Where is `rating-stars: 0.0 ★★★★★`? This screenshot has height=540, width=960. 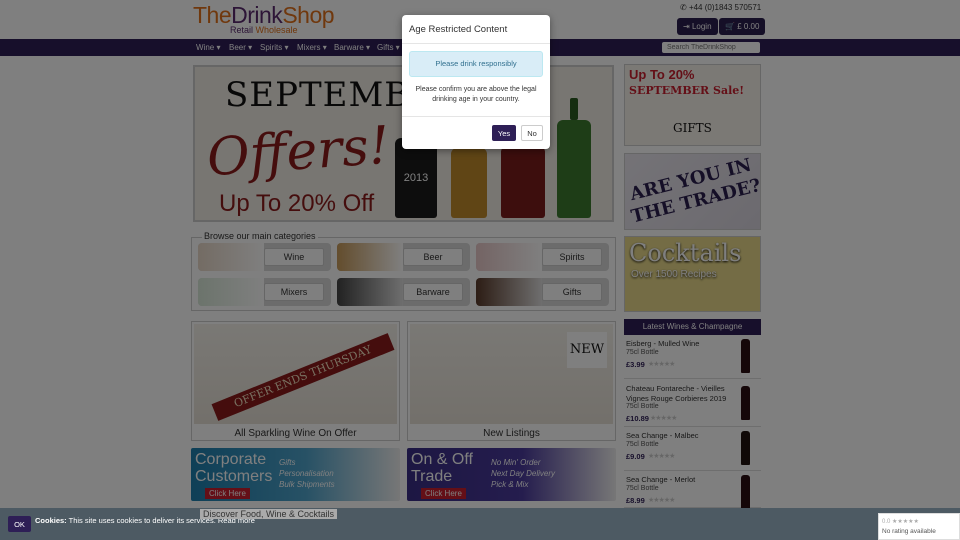 rating-stars: 0.0 ★★★★★ is located at coordinates (900, 522).